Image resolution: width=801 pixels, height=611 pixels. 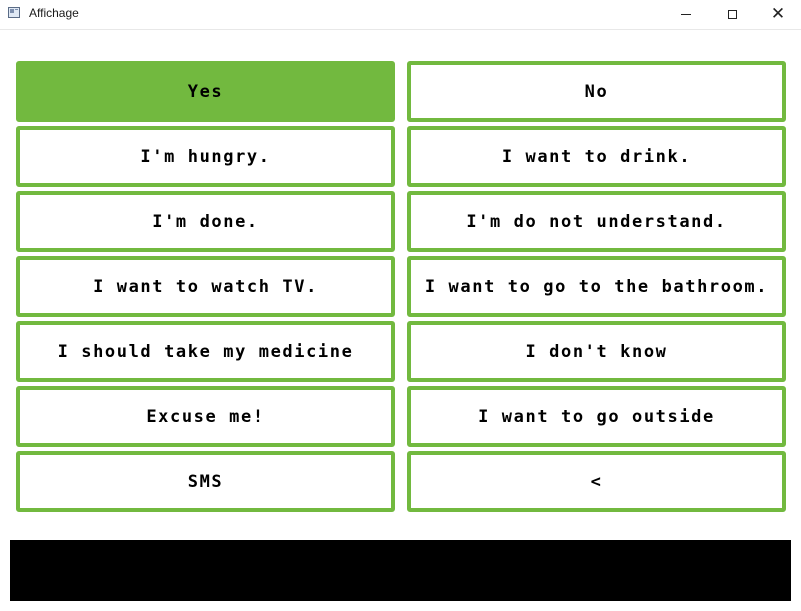 I want to click on back-button: <, so click(x=596, y=481).